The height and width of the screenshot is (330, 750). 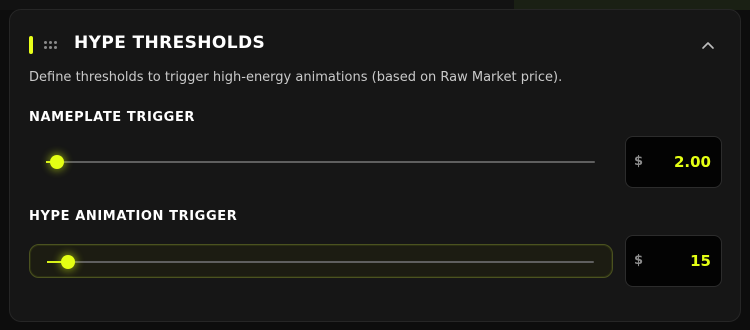 I want to click on hype-animation-trigger-value: 15, so click(x=681, y=261).